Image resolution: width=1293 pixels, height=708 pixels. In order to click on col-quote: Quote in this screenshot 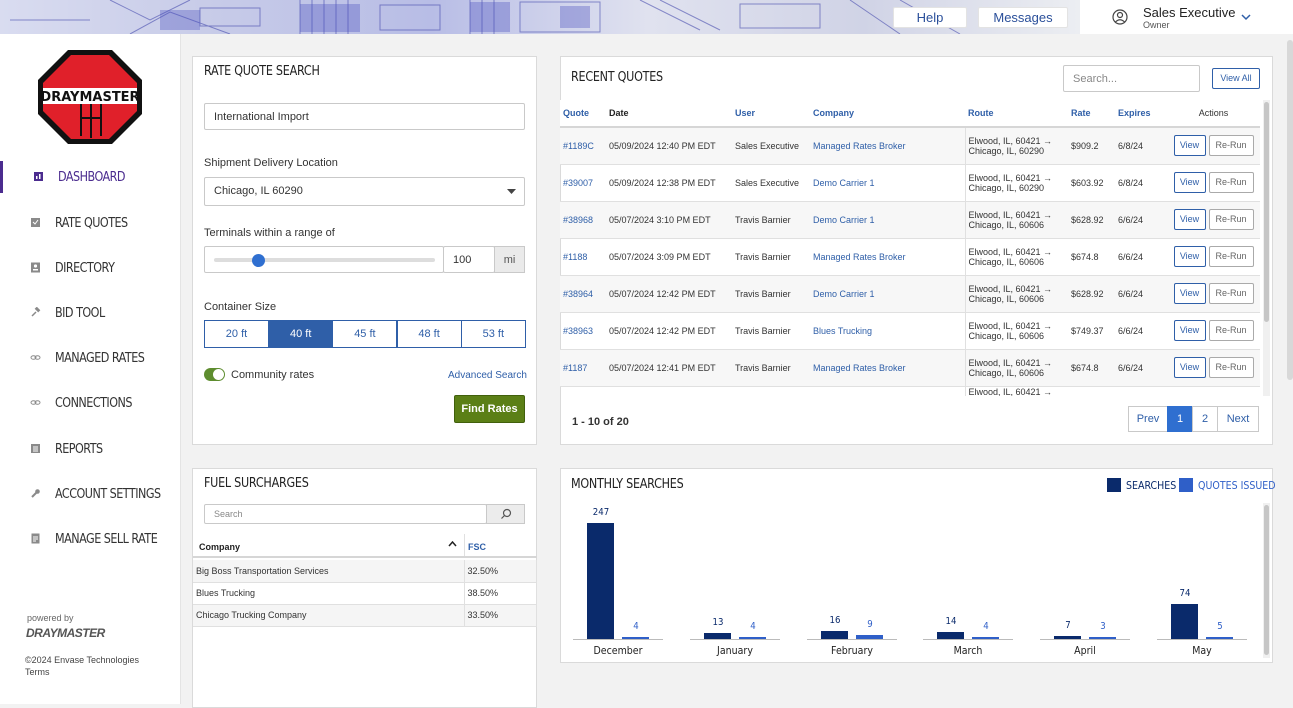, I will do `click(583, 114)`.